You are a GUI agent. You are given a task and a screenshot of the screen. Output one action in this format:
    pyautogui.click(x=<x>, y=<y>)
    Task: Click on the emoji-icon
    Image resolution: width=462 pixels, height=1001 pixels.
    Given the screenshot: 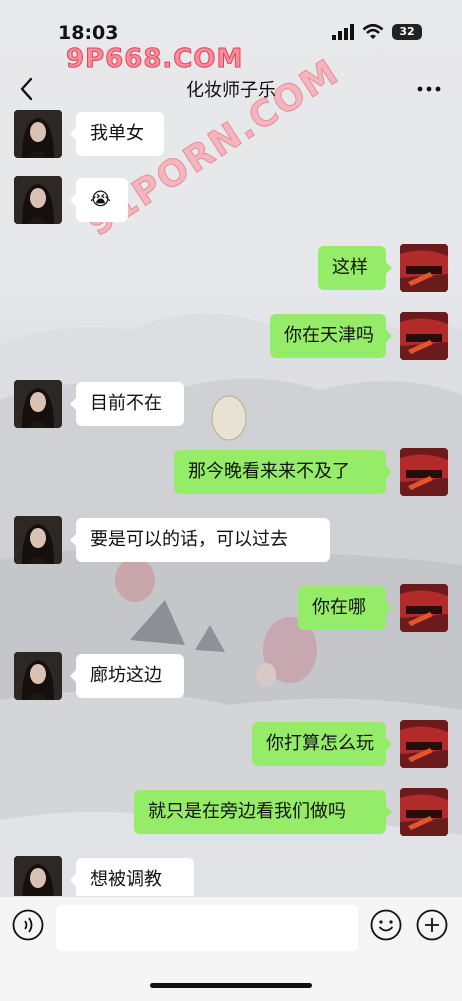 What is the action you would take?
    pyautogui.click(x=386, y=925)
    